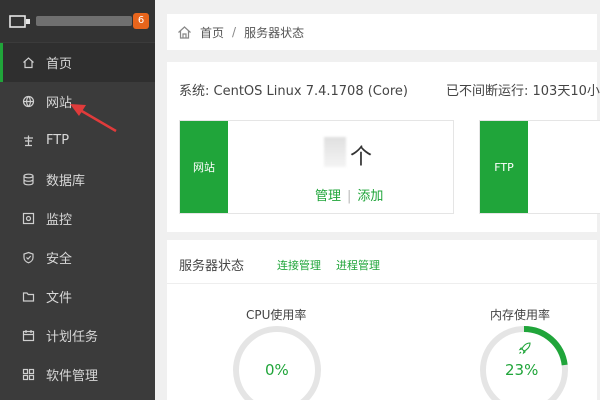 The width and height of the screenshot is (600, 400). Describe the element at coordinates (77, 296) in the screenshot. I see `sidebar-item-files: 文件` at that location.